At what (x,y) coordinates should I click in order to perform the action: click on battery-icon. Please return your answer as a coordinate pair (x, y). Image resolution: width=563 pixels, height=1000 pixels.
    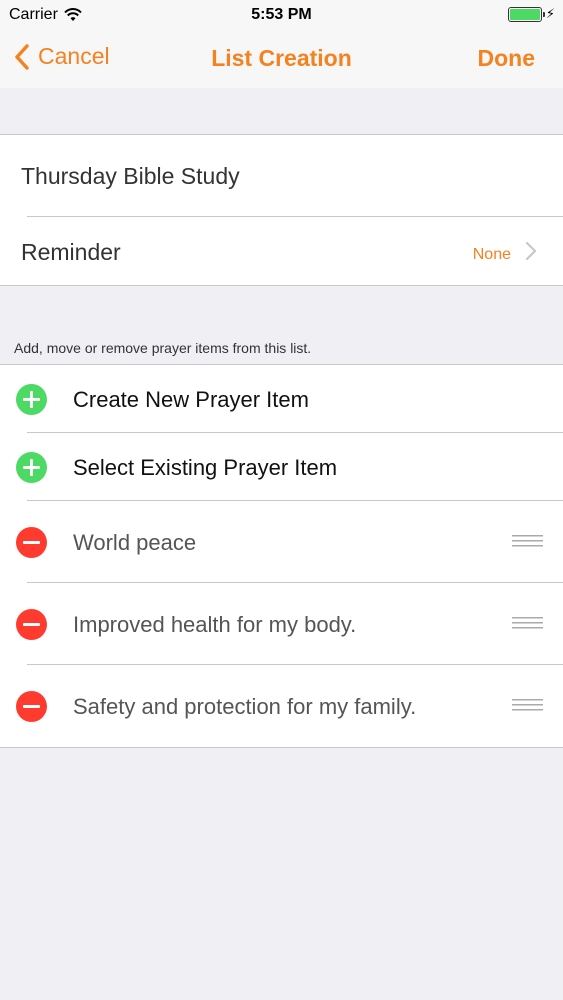
    Looking at the image, I should click on (526, 14).